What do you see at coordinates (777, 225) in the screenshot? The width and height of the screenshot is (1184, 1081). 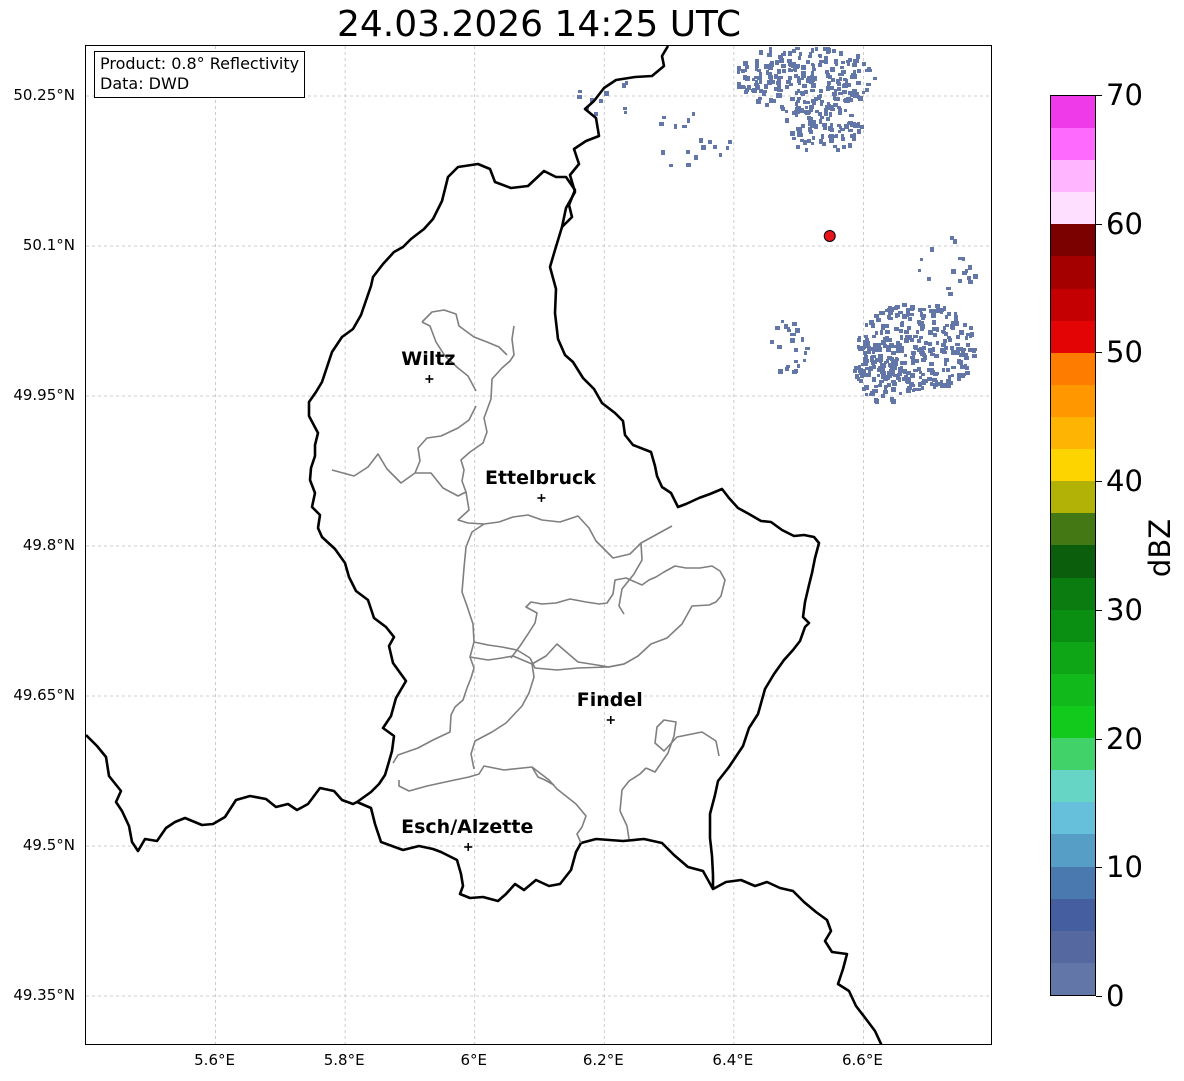 I see `radar-echoes` at bounding box center [777, 225].